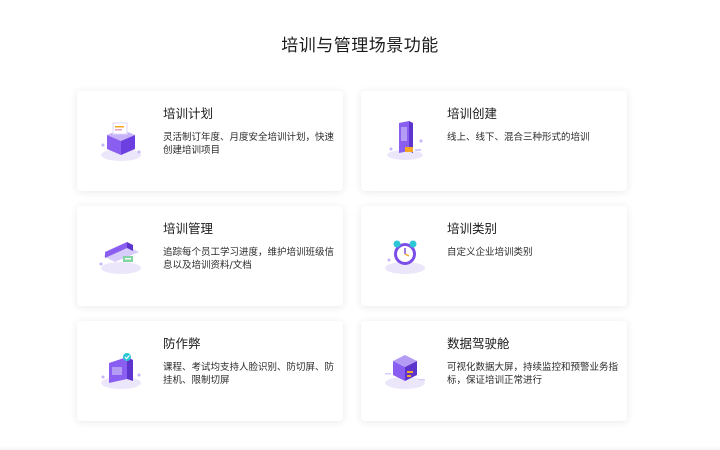 This screenshot has height=450, width=720. I want to click on card-description: 自定义企业培训类别, so click(490, 252).